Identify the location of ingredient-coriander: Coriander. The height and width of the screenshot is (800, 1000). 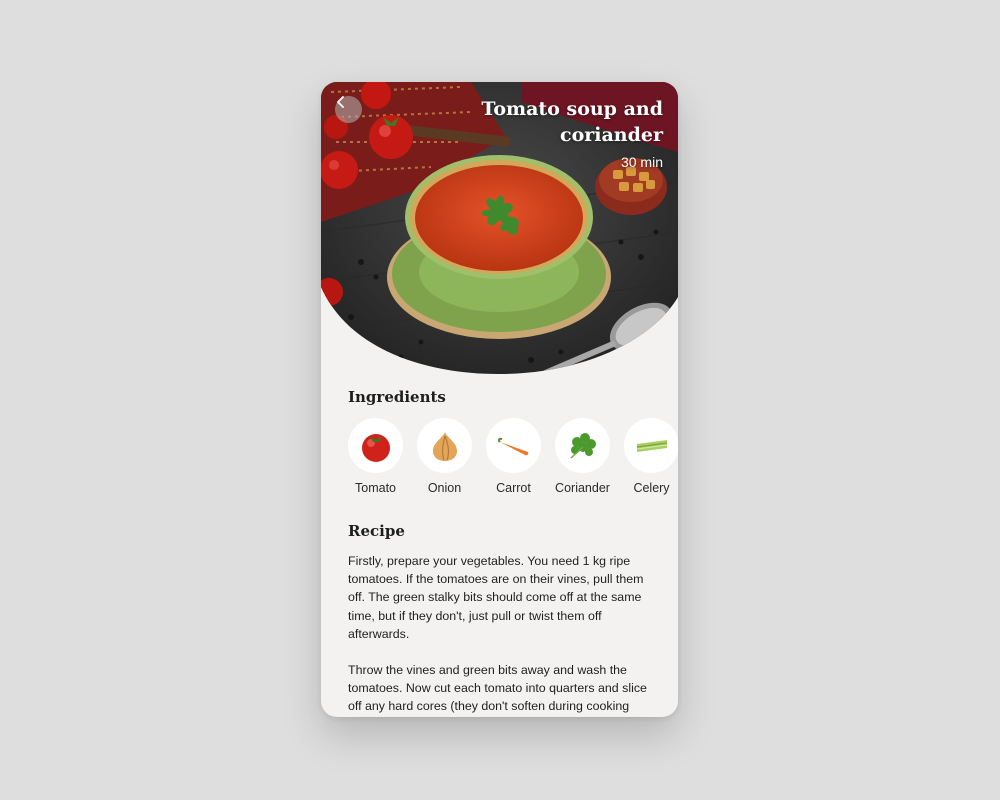
(582, 456).